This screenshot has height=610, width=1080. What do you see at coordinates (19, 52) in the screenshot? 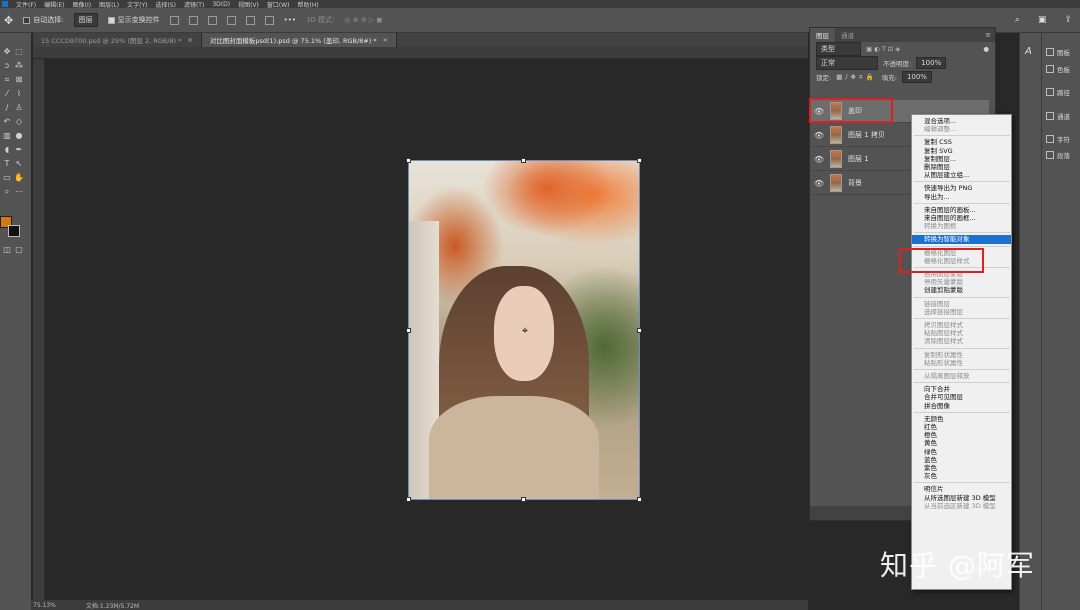
I see `marquee-tool-icon: ⬚` at bounding box center [19, 52].